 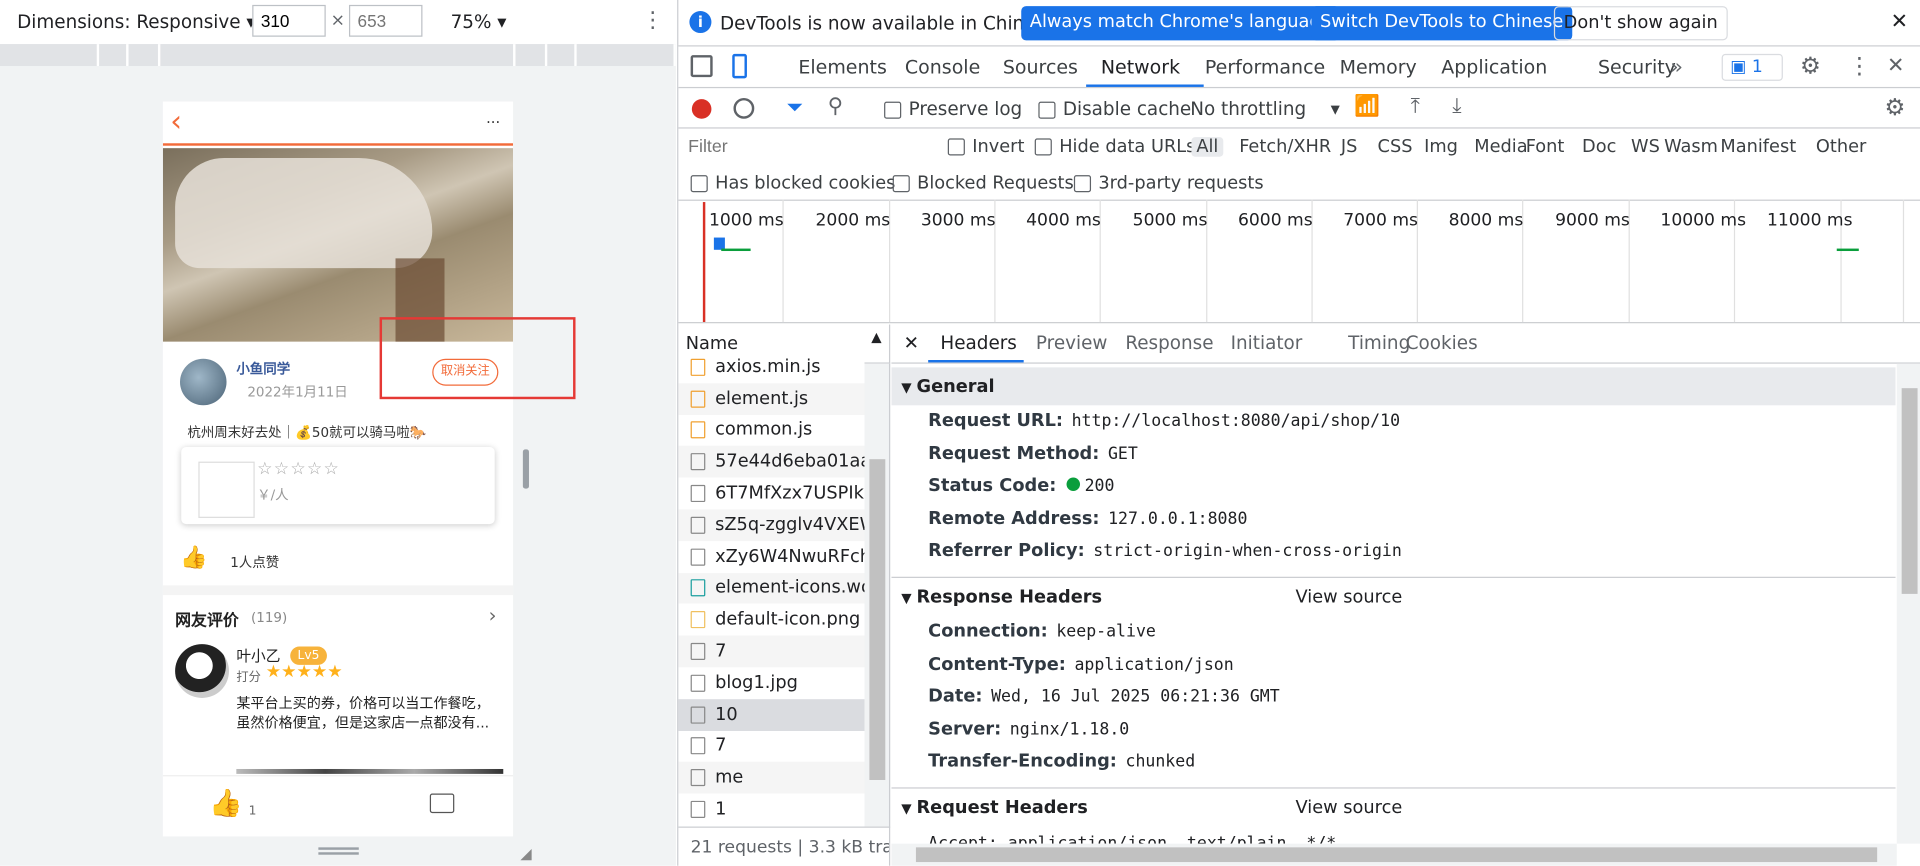 What do you see at coordinates (1267, 343) in the screenshot?
I see `detail-tab-initiator: Initiator` at bounding box center [1267, 343].